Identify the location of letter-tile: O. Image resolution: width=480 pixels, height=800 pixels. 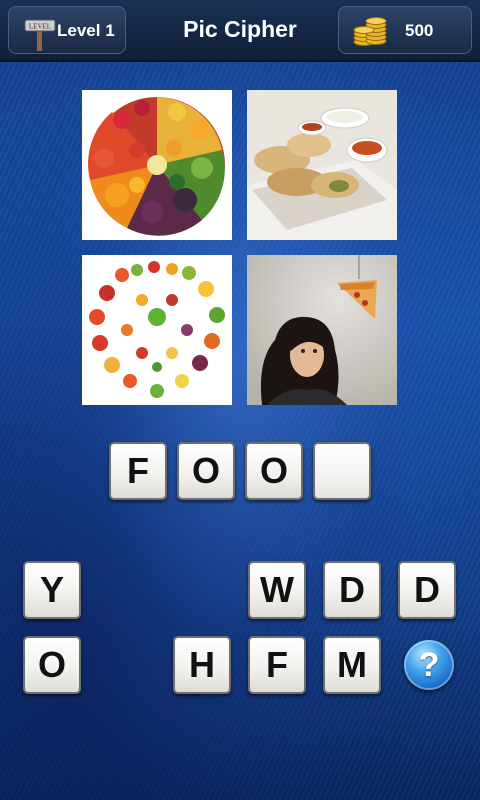
(52, 665).